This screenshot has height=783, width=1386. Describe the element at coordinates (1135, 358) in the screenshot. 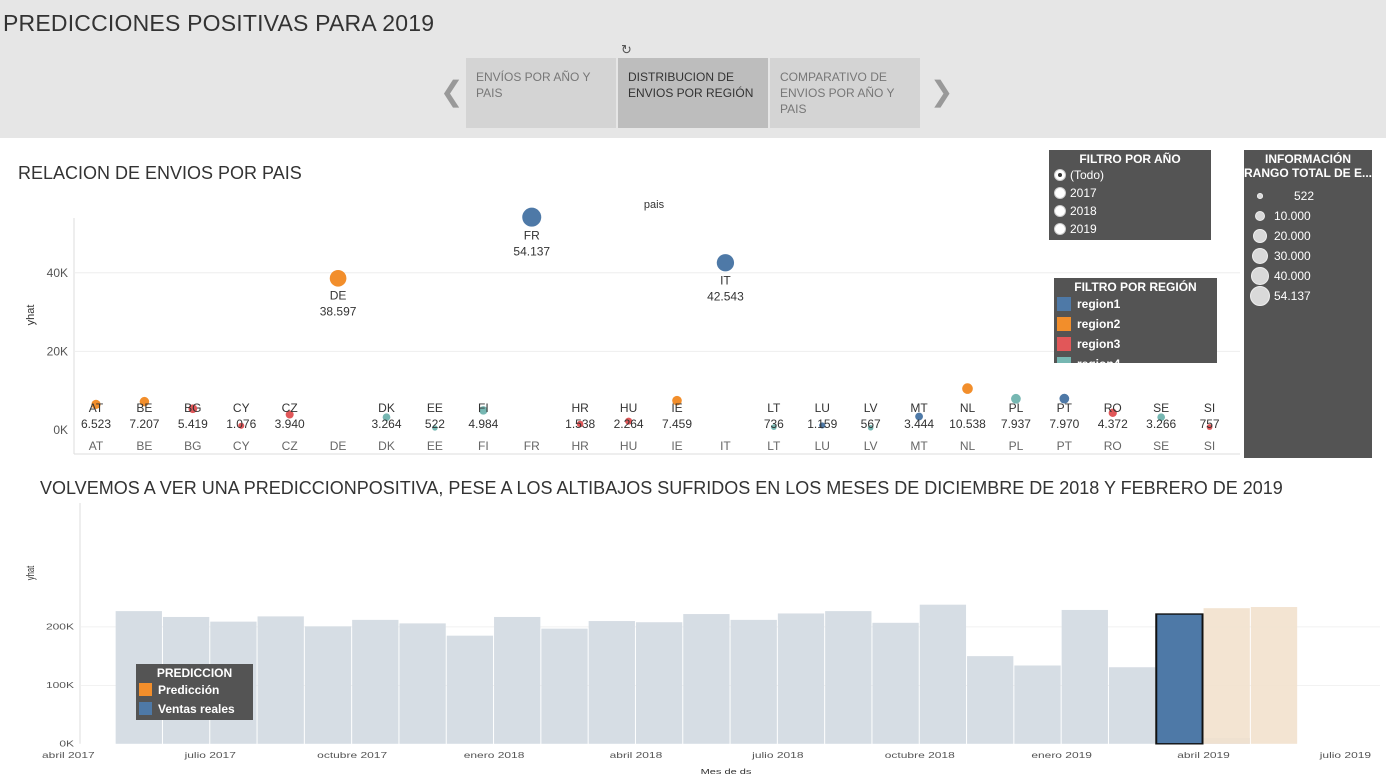

I see `region-item: region4` at that location.